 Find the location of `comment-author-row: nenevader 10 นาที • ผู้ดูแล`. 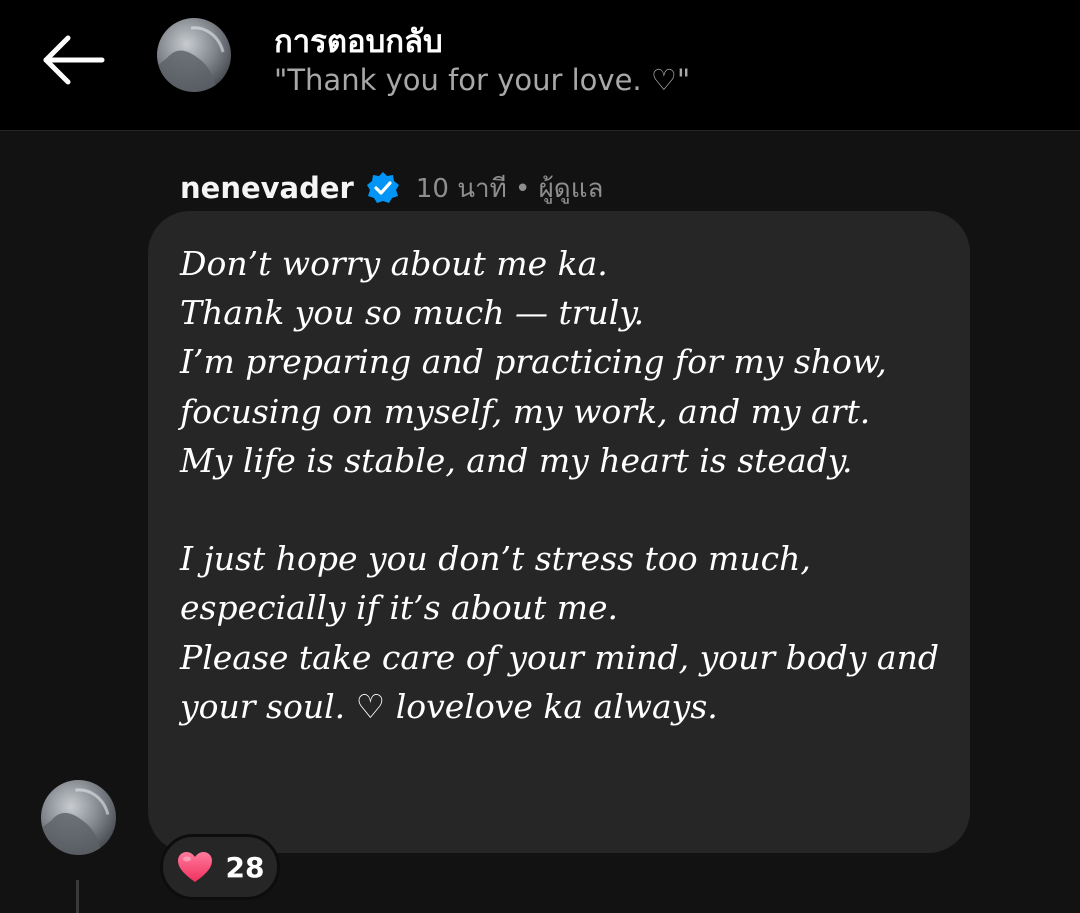

comment-author-row: nenevader 10 นาที • ผู้ดูแล is located at coordinates (391, 188).